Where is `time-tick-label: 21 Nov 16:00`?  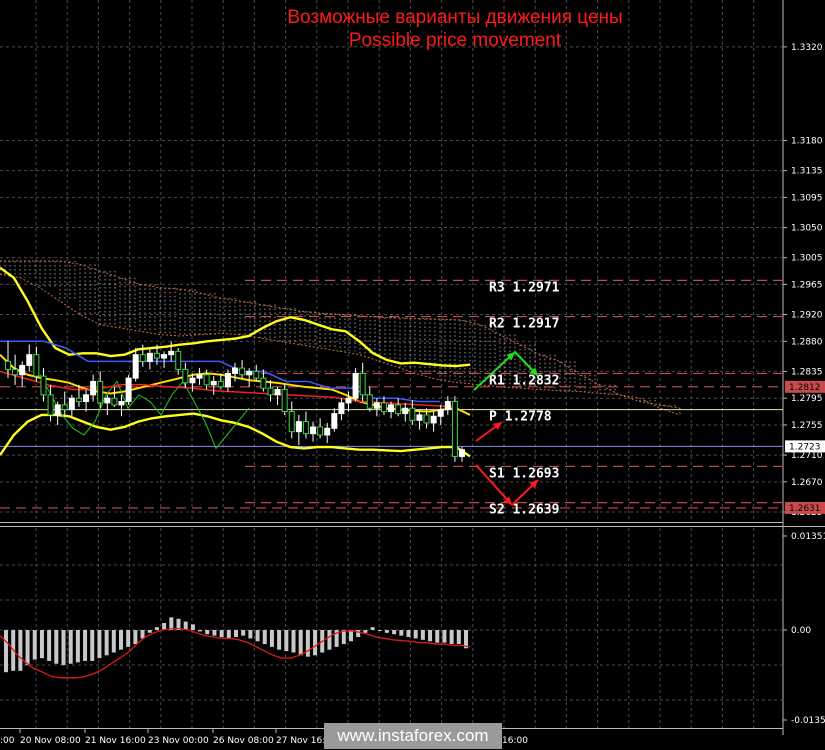
time-tick-label: 21 Nov 16:00 is located at coordinates (115, 741).